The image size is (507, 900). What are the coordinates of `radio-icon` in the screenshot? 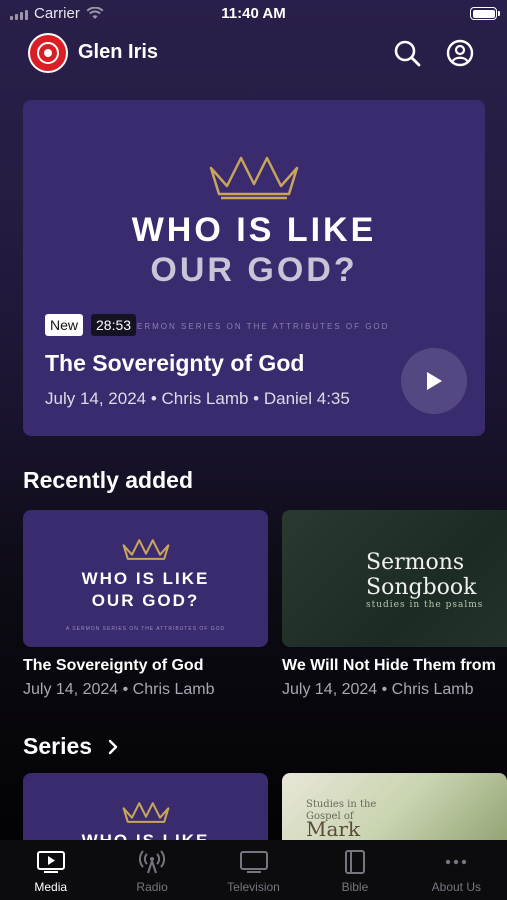 It's located at (152, 862).